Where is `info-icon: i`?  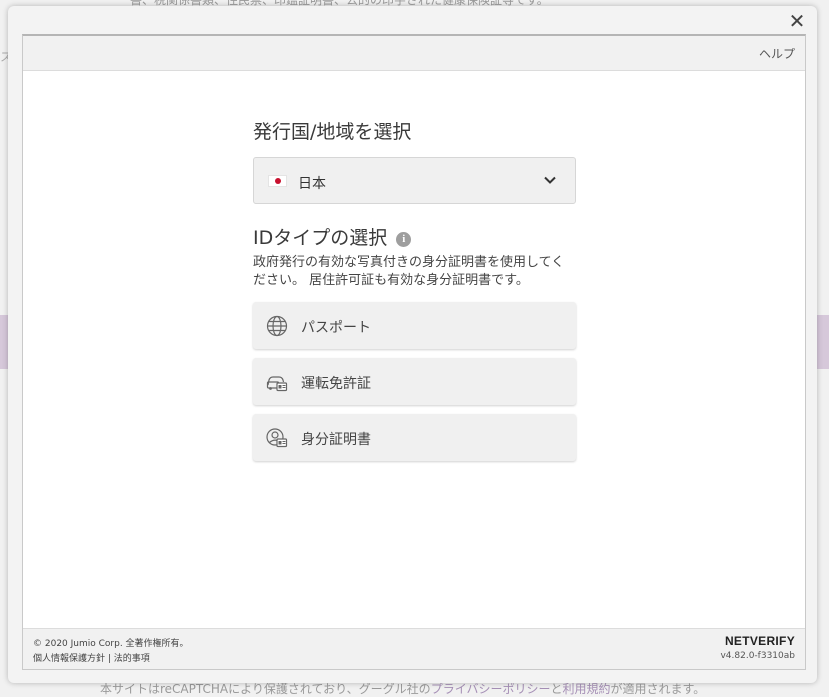 info-icon: i is located at coordinates (404, 239).